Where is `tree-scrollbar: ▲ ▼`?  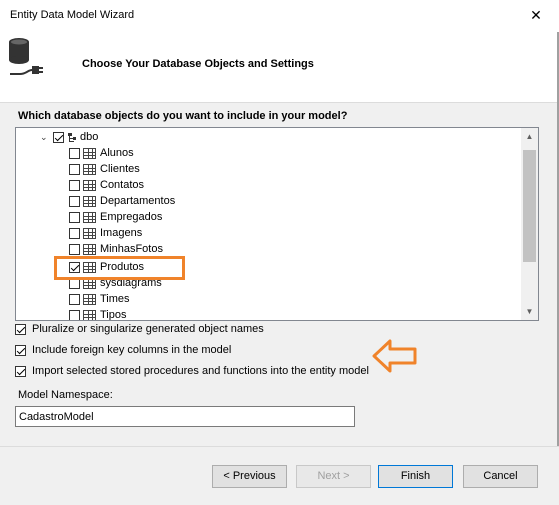
tree-scrollbar: ▲ ▼ is located at coordinates (529, 224).